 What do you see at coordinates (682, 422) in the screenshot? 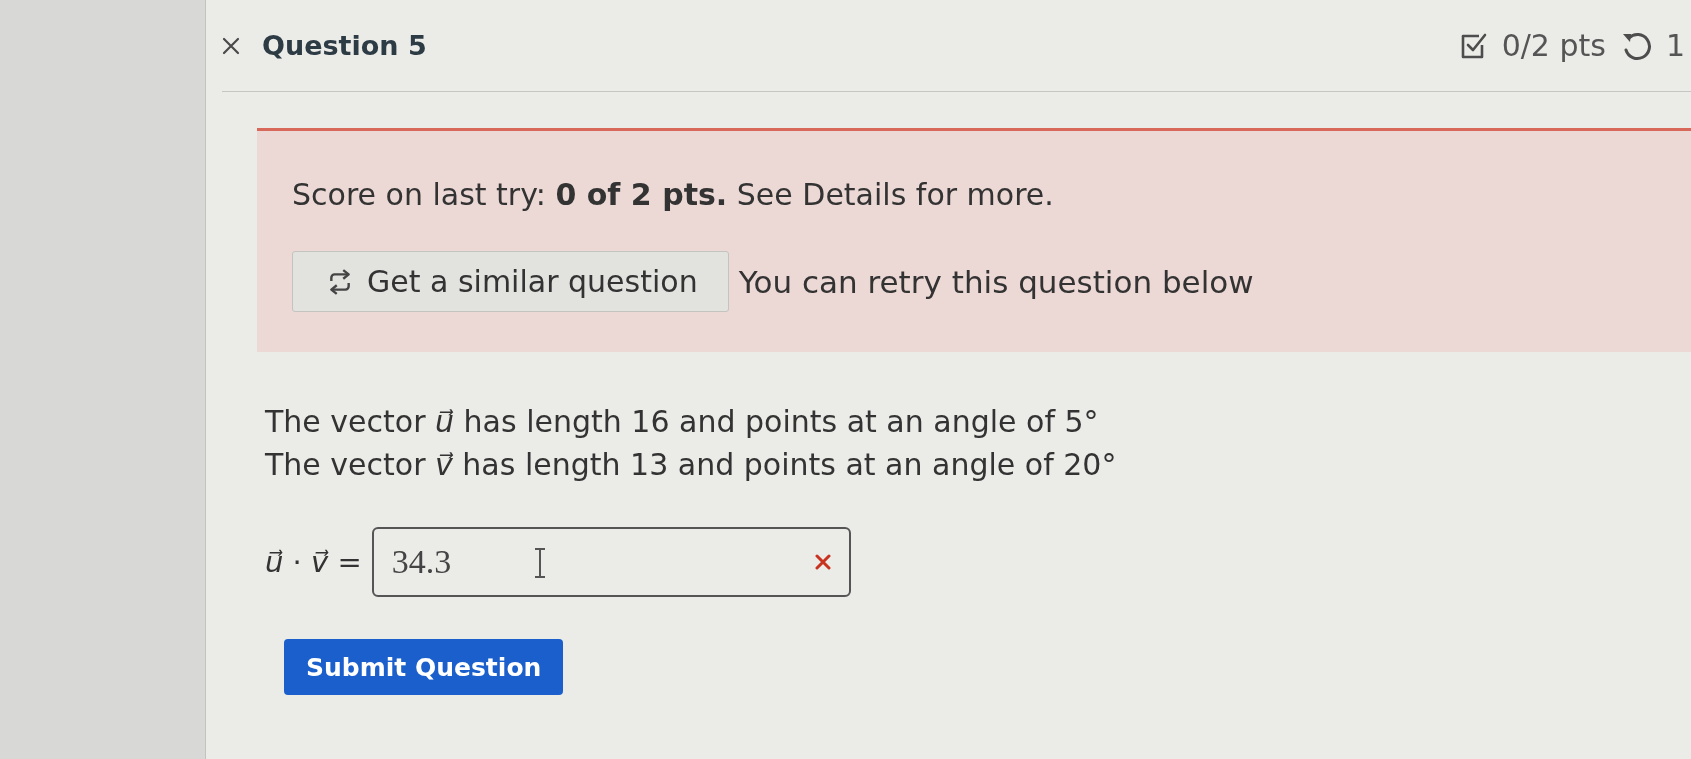
I see `question-text: The vector u⃗ has length 16 and points at an angle of 5°` at bounding box center [682, 422].